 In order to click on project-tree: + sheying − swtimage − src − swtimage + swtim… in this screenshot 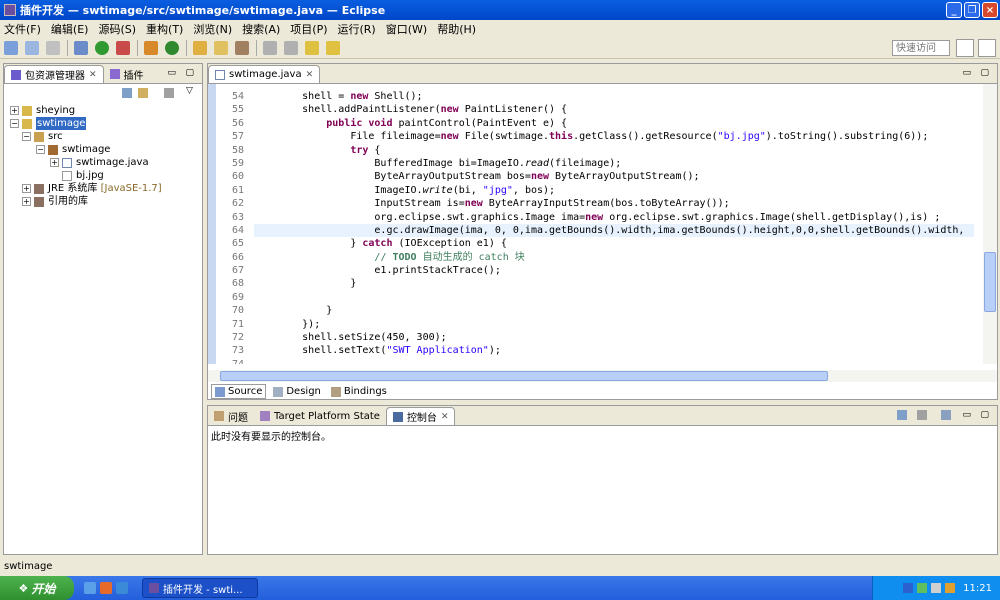, I will do `click(103, 155)`.